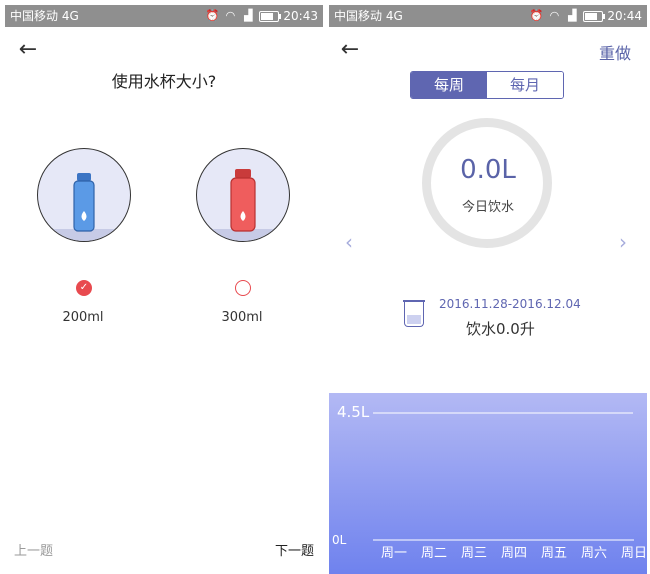 Image resolution: width=650 pixels, height=574 pixels. Describe the element at coordinates (294, 549) in the screenshot. I see `next-question-button: 下一题` at that location.